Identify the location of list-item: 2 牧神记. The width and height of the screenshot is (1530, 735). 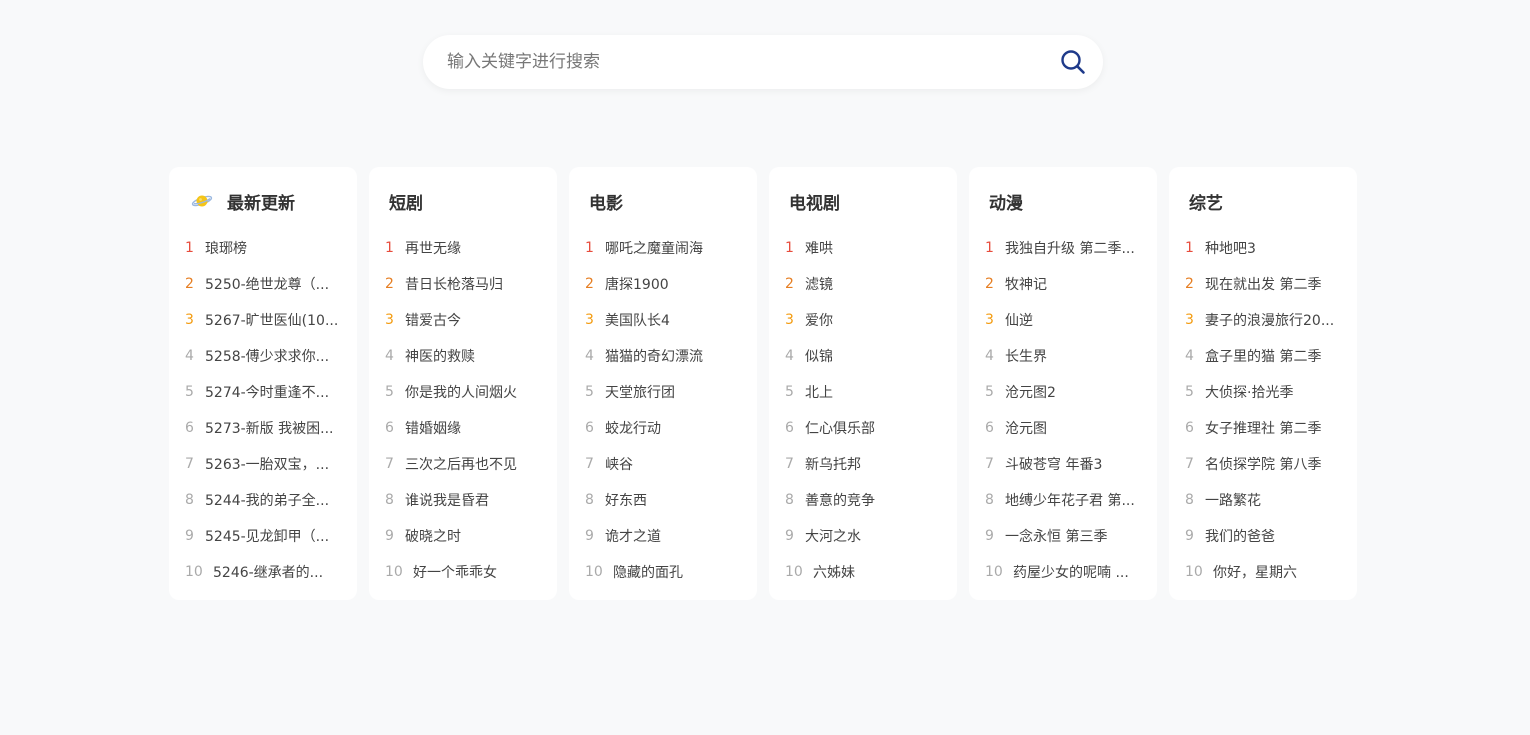
(1065, 284).